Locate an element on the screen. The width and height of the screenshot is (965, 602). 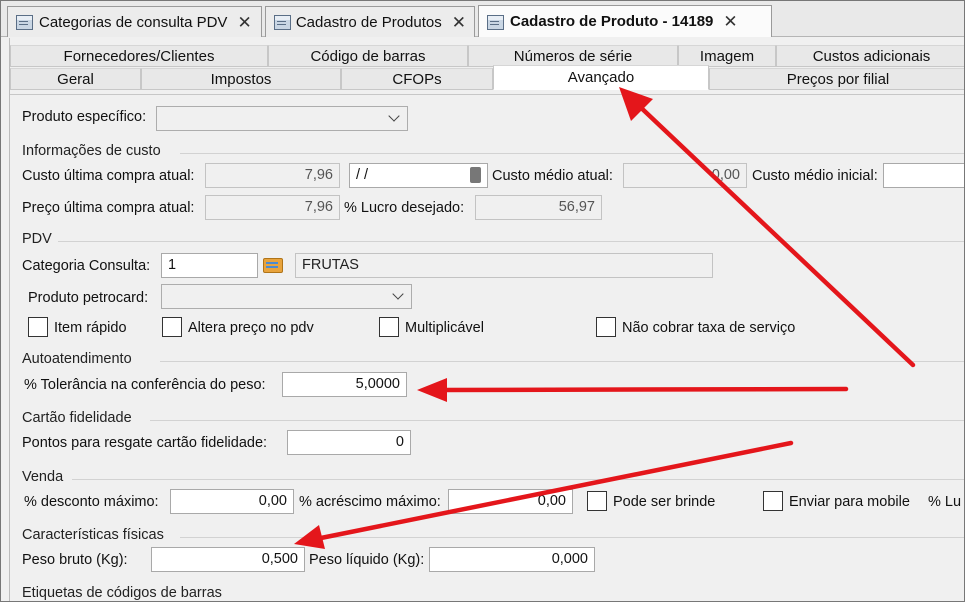
acrescimo-maximo-field: 0,00 is located at coordinates (510, 501).